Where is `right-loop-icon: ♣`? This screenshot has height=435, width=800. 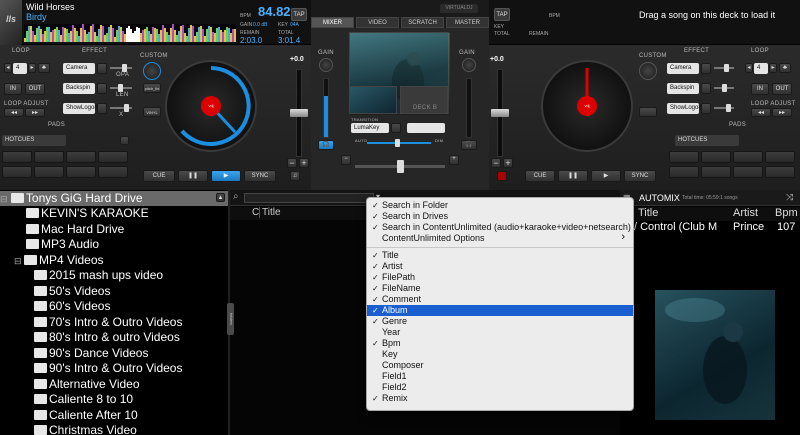 right-loop-icon: ♣ is located at coordinates (785, 68).